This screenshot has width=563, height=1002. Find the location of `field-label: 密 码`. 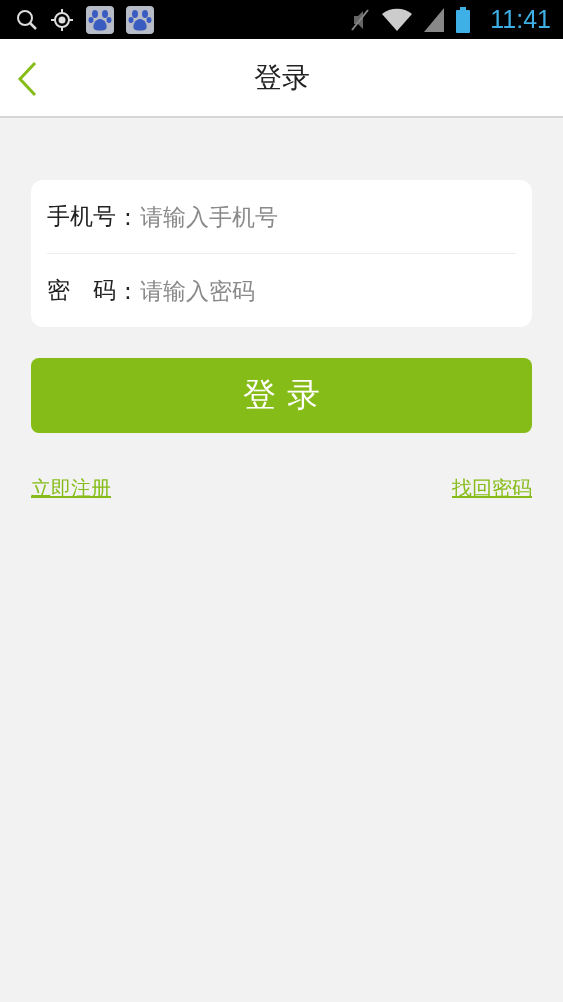

field-label: 密 码 is located at coordinates (81, 290).